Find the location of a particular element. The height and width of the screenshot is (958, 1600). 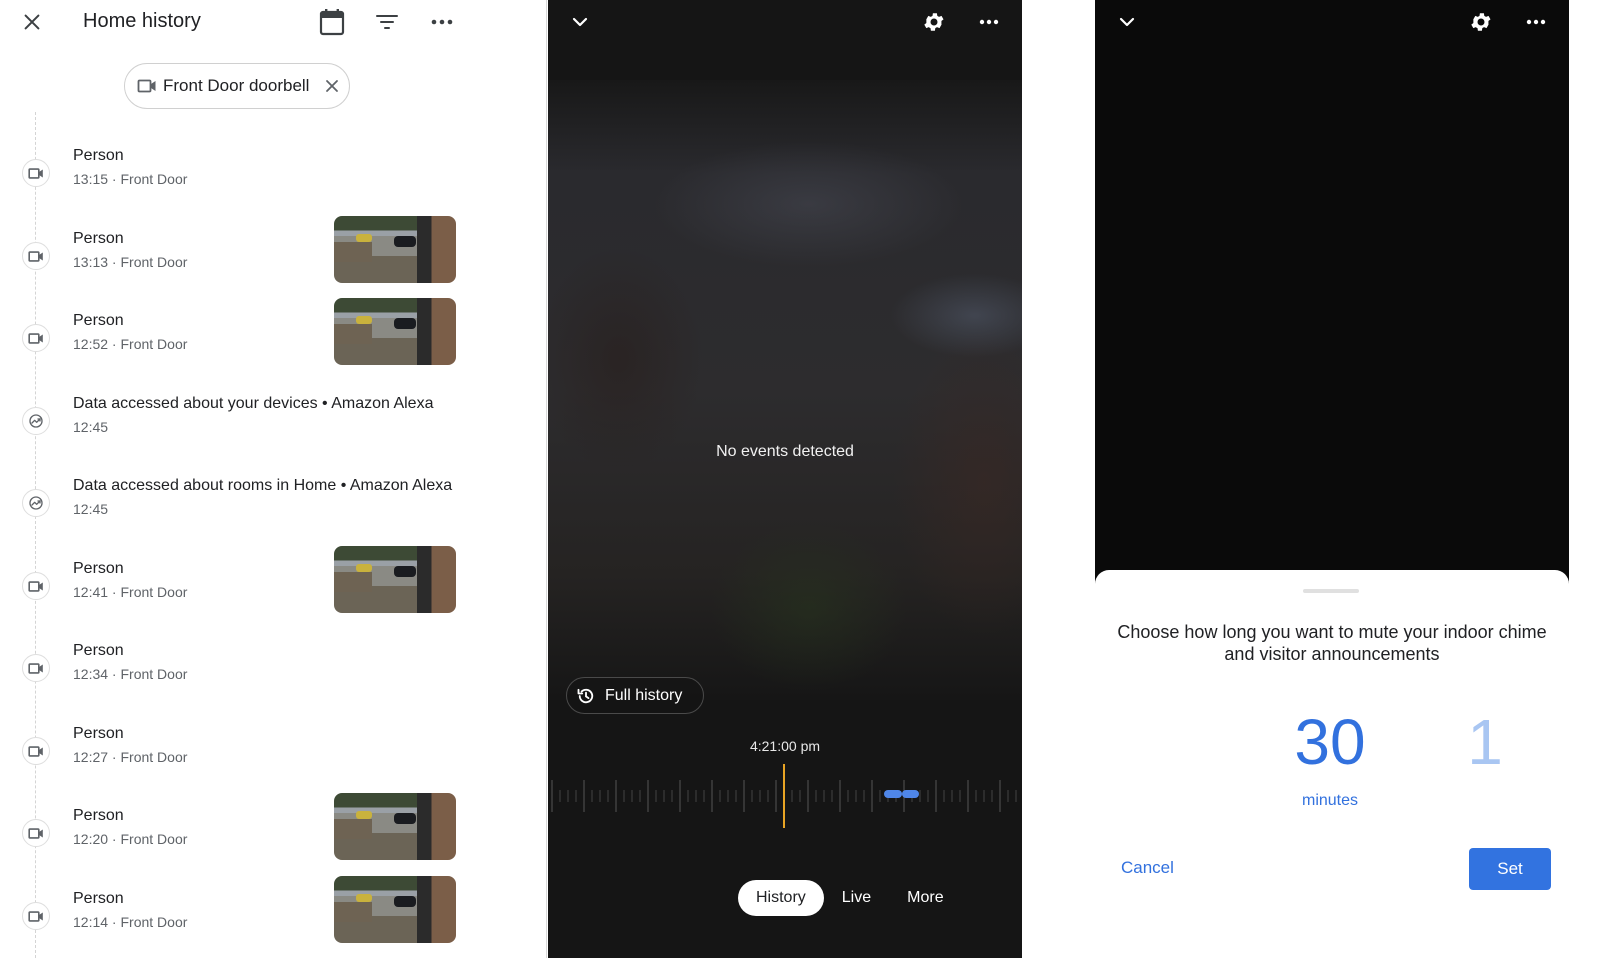

full-history-button: Full history is located at coordinates (635, 695).